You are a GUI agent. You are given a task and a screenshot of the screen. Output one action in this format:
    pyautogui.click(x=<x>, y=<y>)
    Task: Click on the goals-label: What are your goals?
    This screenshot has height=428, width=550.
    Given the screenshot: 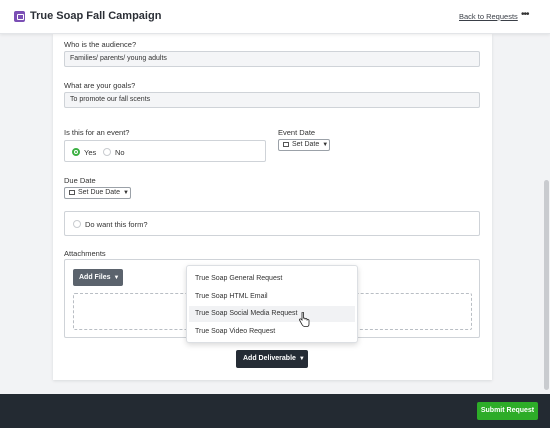 What is the action you would take?
    pyautogui.click(x=100, y=85)
    